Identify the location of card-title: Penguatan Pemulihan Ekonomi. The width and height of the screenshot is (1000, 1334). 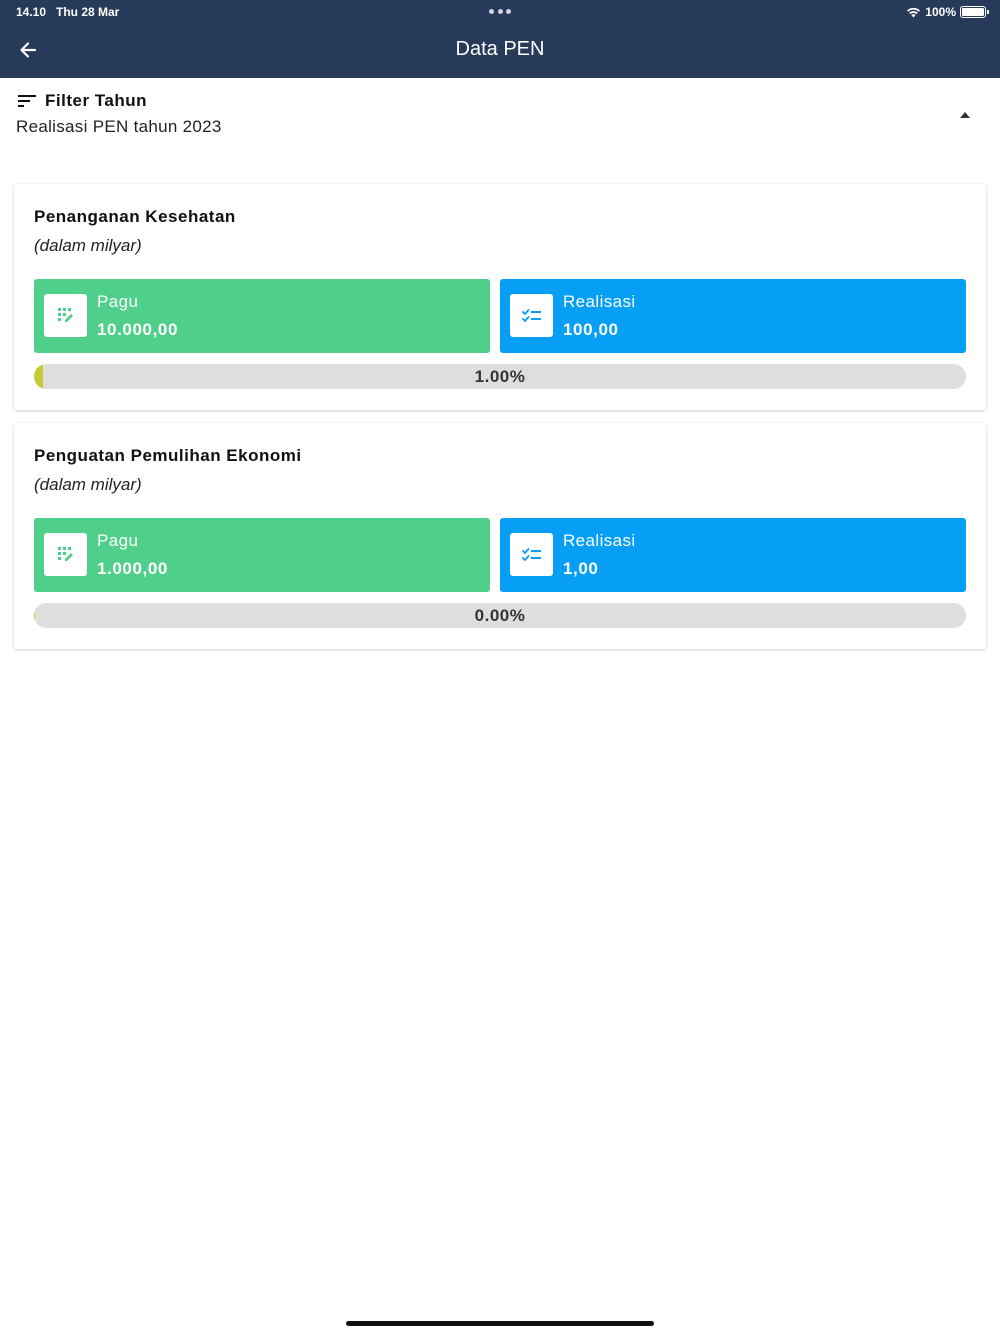
(168, 455).